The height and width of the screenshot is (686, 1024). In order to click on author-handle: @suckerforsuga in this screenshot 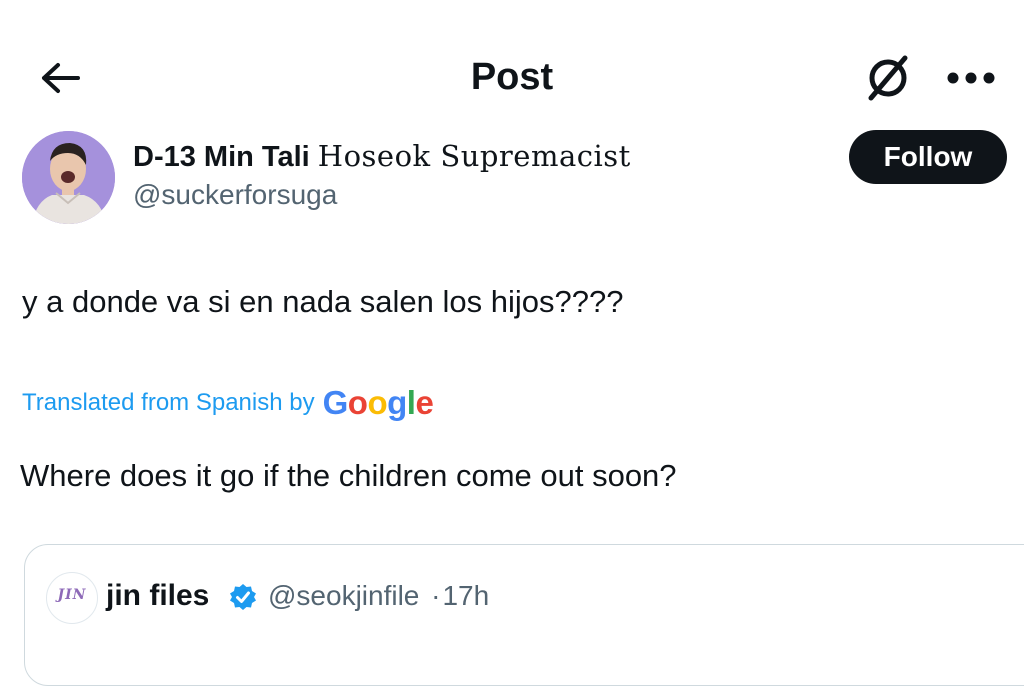, I will do `click(235, 195)`.